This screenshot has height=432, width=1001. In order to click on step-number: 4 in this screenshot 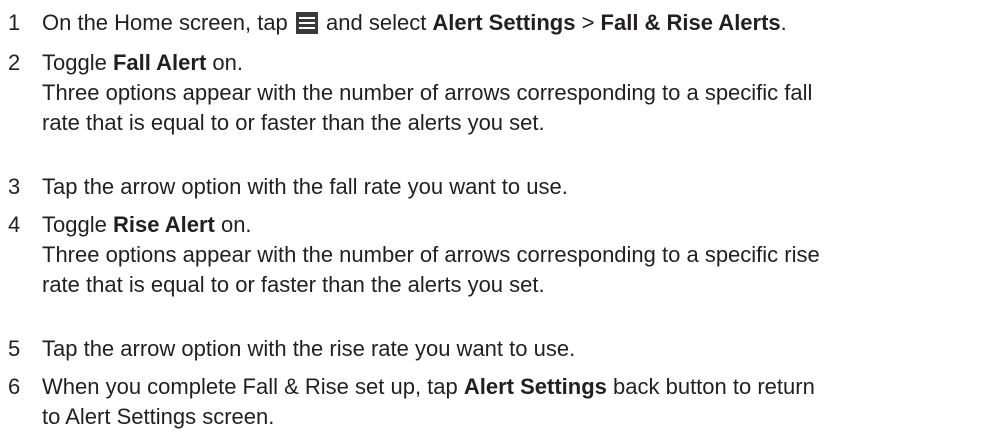, I will do `click(14, 224)`.